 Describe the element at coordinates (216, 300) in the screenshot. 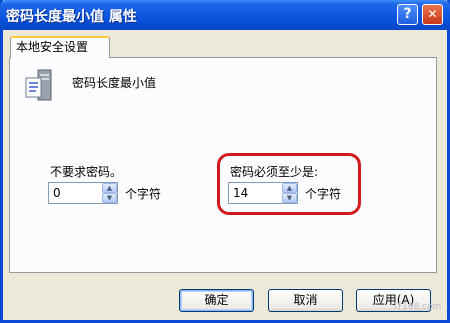

I see `ok-button: 确定` at that location.